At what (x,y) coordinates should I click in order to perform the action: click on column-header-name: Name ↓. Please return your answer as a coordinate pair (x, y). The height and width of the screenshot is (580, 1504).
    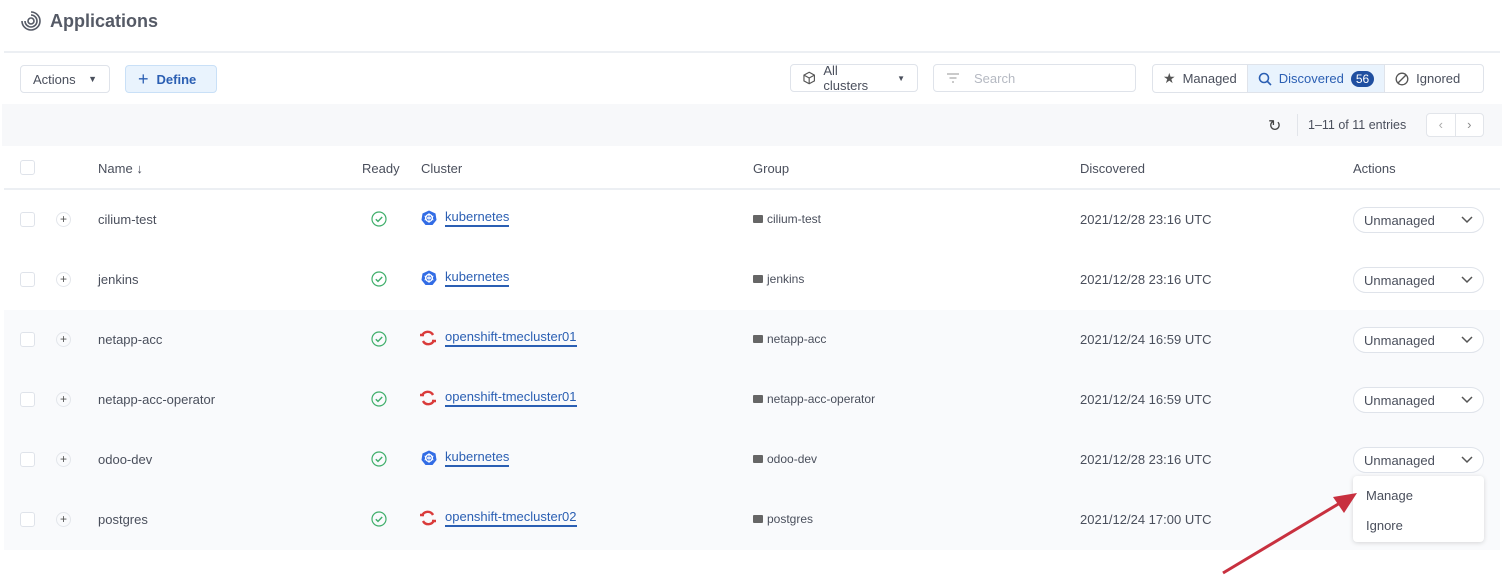
    Looking at the image, I should click on (120, 168).